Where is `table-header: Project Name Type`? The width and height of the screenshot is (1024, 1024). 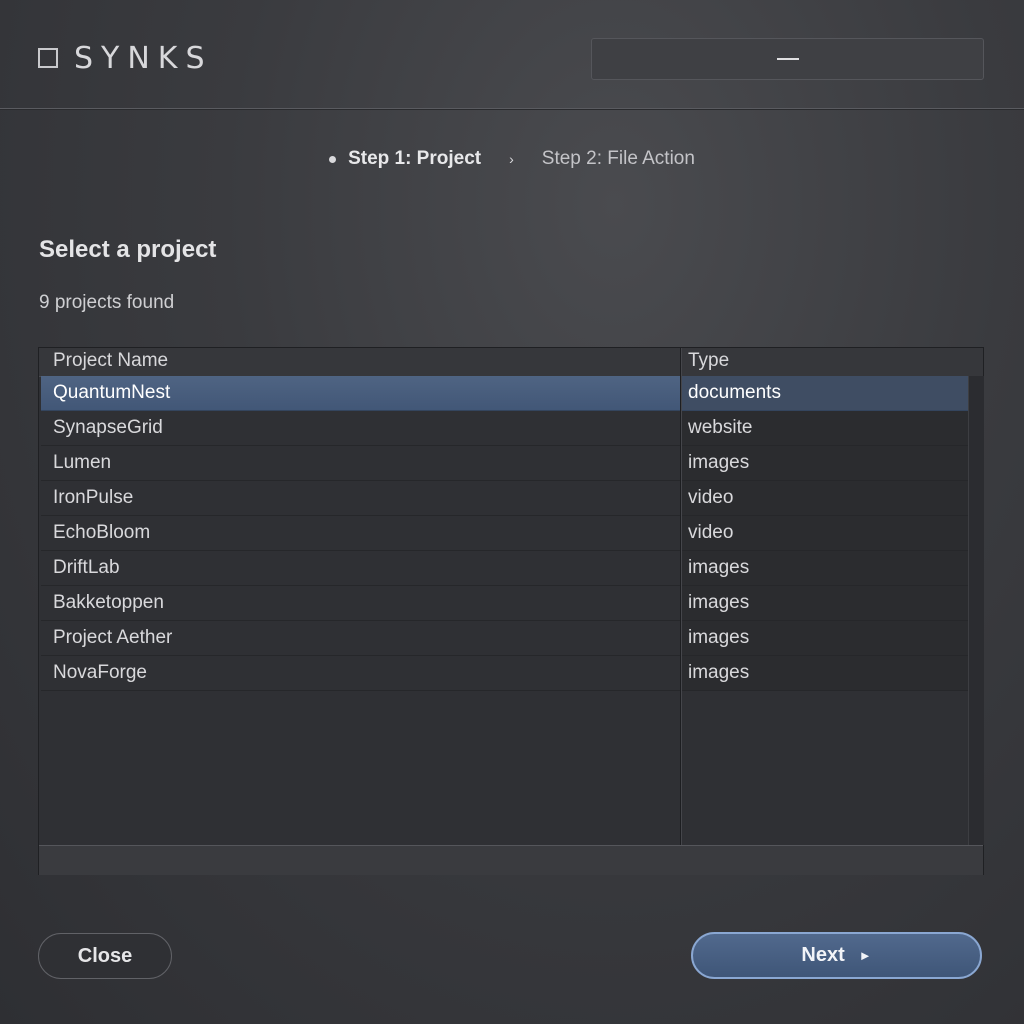 table-header: Project Name Type is located at coordinates (511, 362).